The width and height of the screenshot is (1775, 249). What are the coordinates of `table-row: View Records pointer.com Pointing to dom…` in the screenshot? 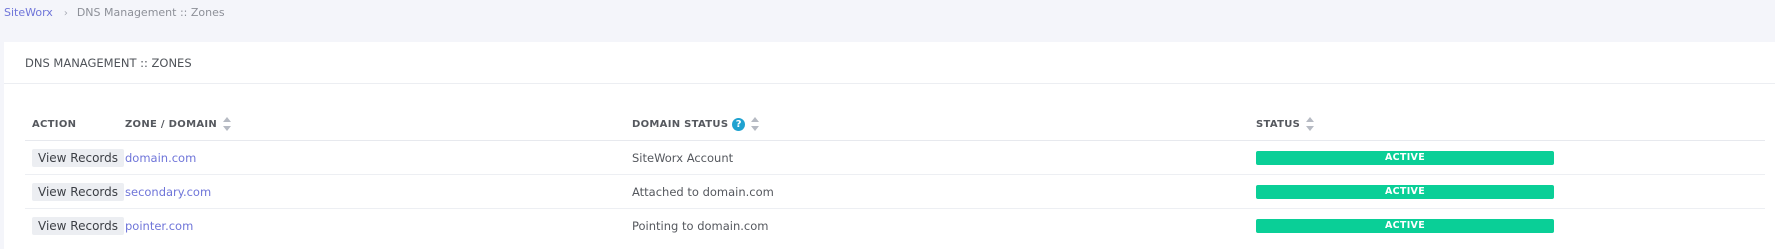 It's located at (895, 226).